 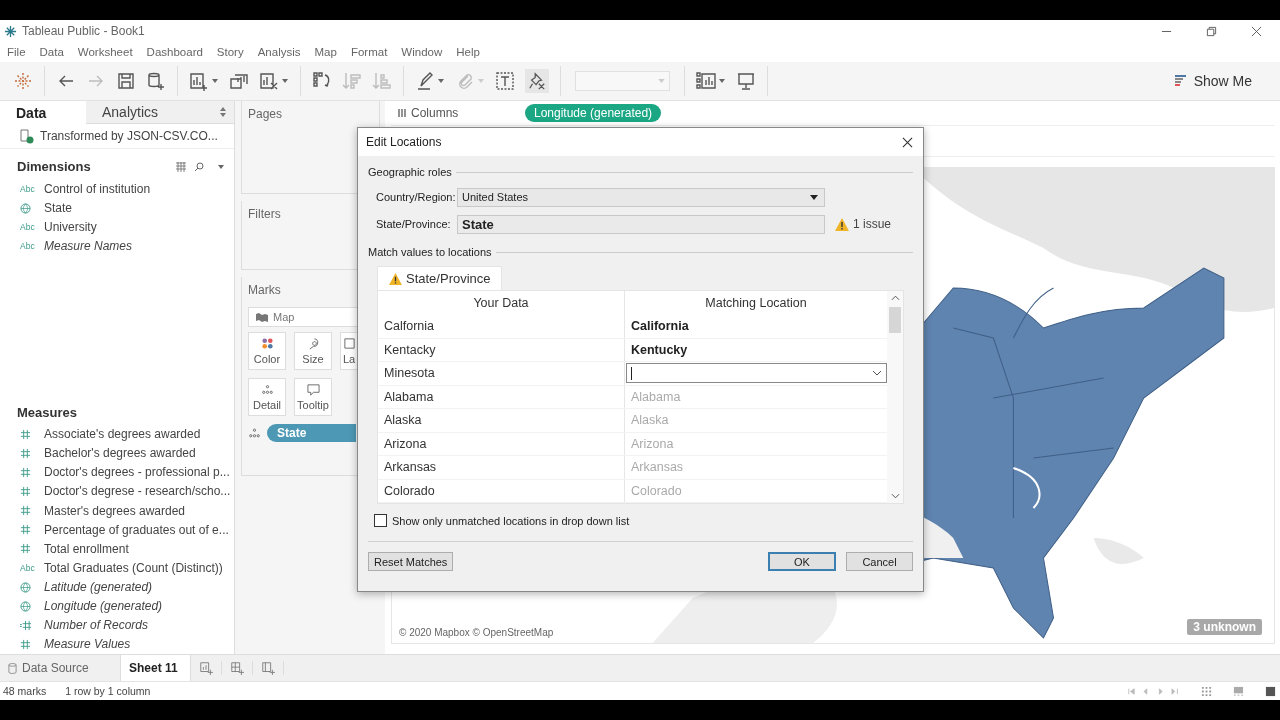 What do you see at coordinates (156, 81) in the screenshot?
I see `add-database-icon` at bounding box center [156, 81].